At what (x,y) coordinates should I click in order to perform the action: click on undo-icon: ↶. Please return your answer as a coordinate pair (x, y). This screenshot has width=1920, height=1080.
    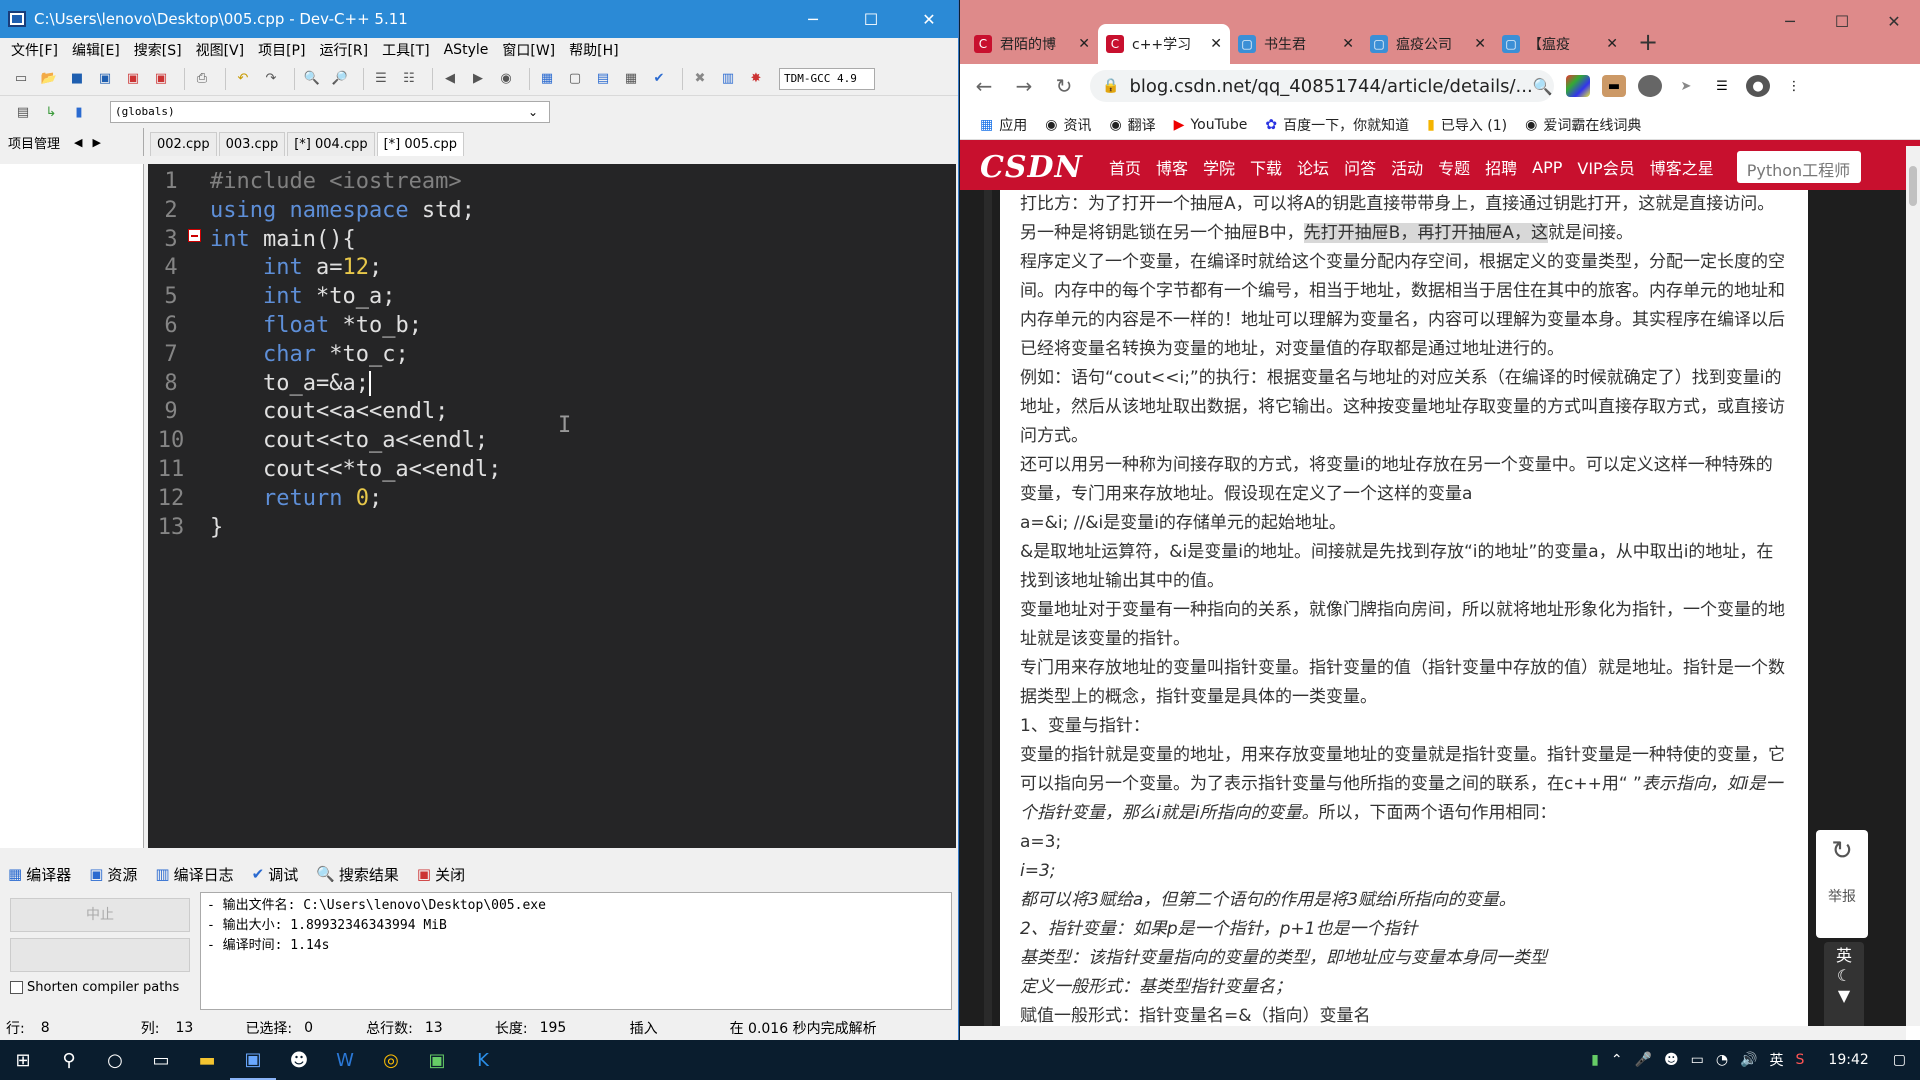
    Looking at the image, I should click on (243, 79).